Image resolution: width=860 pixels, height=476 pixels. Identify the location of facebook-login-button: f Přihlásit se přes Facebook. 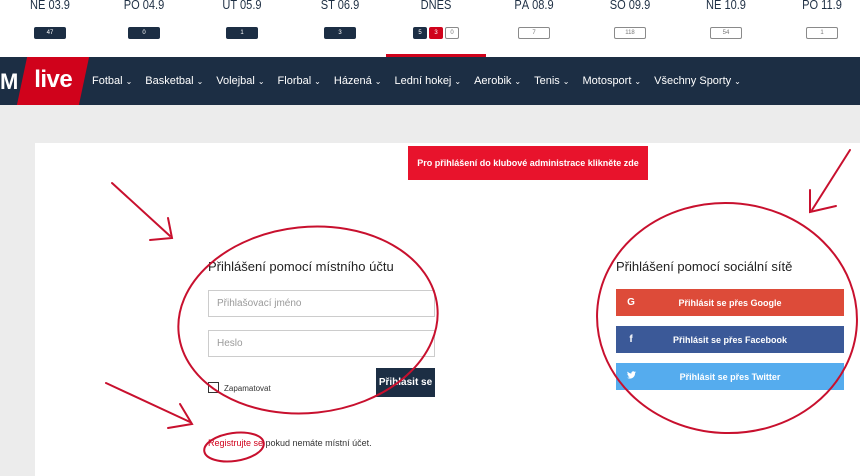
(730, 339).